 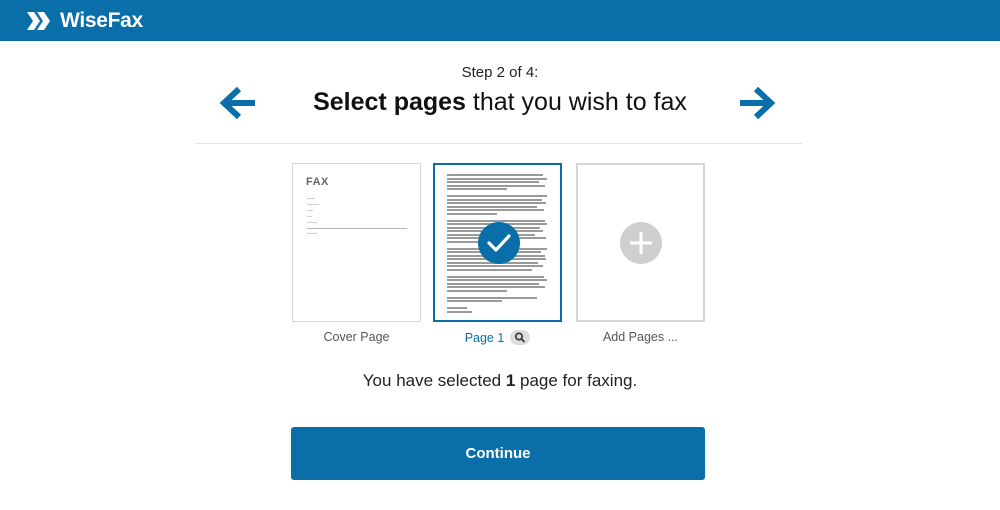 I want to click on magnifier-icon, so click(x=520, y=337).